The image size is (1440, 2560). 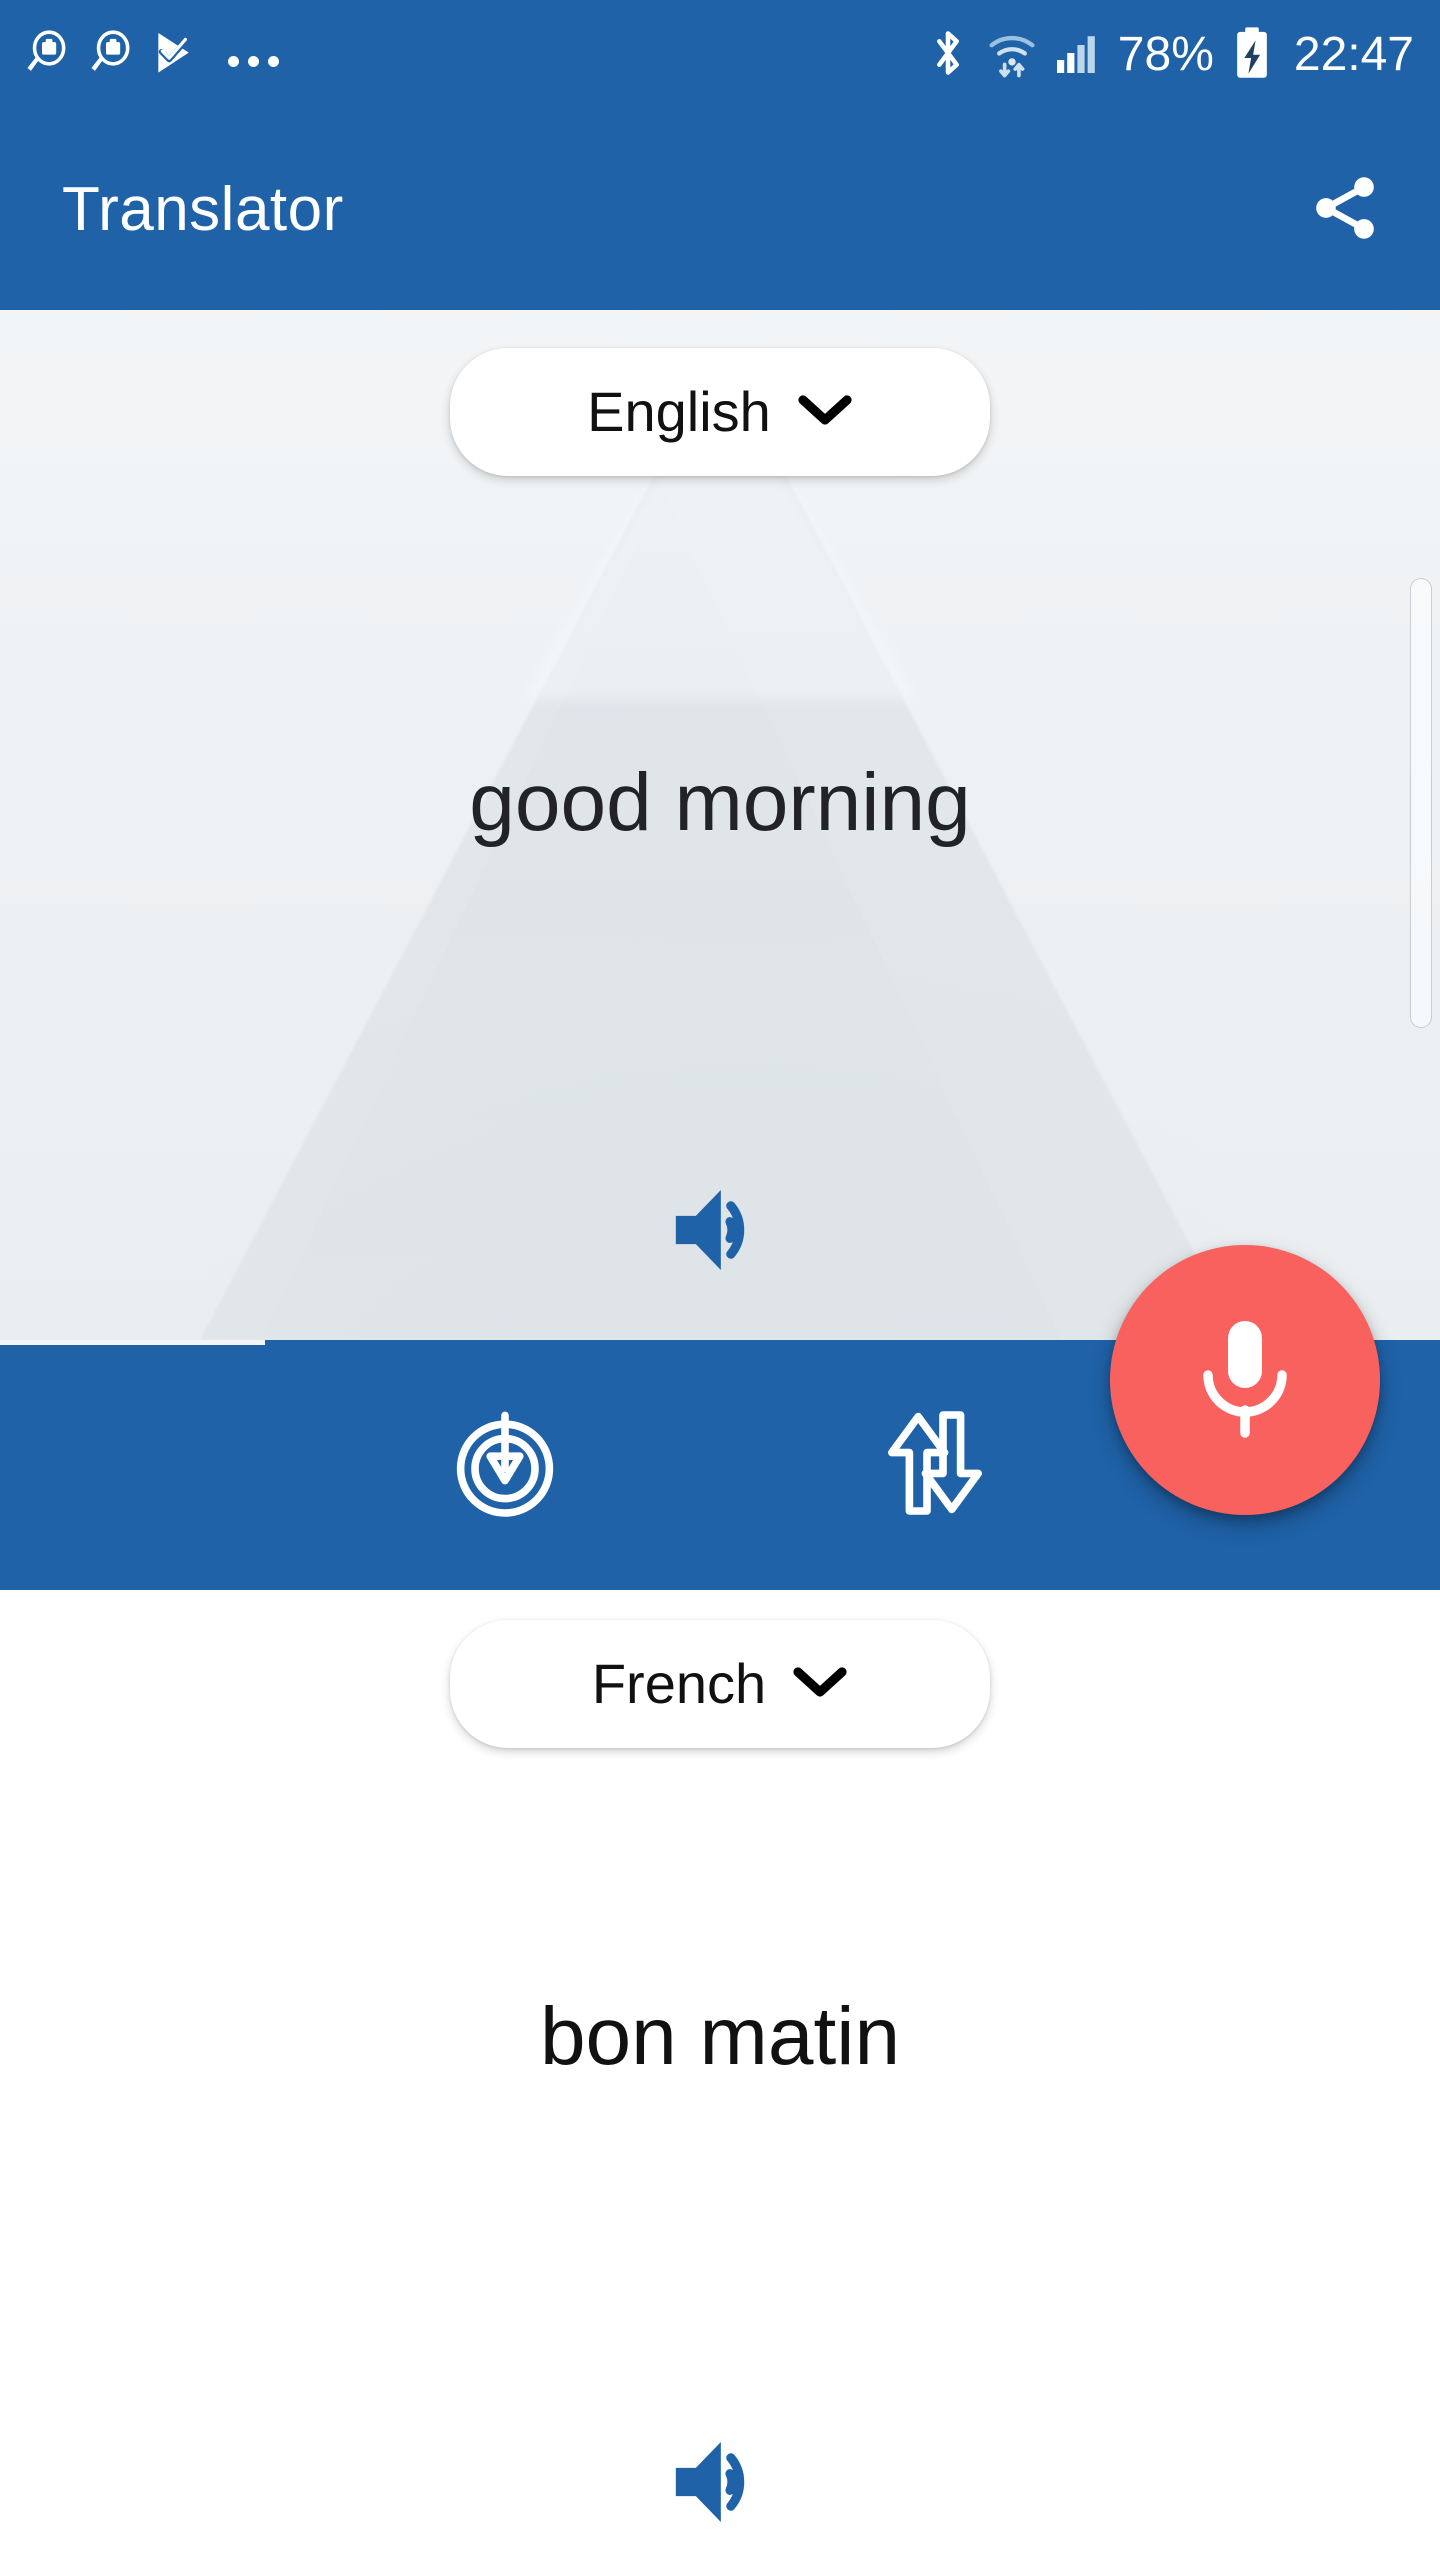 I want to click on battery-percentage: 78%, so click(x=1165, y=54).